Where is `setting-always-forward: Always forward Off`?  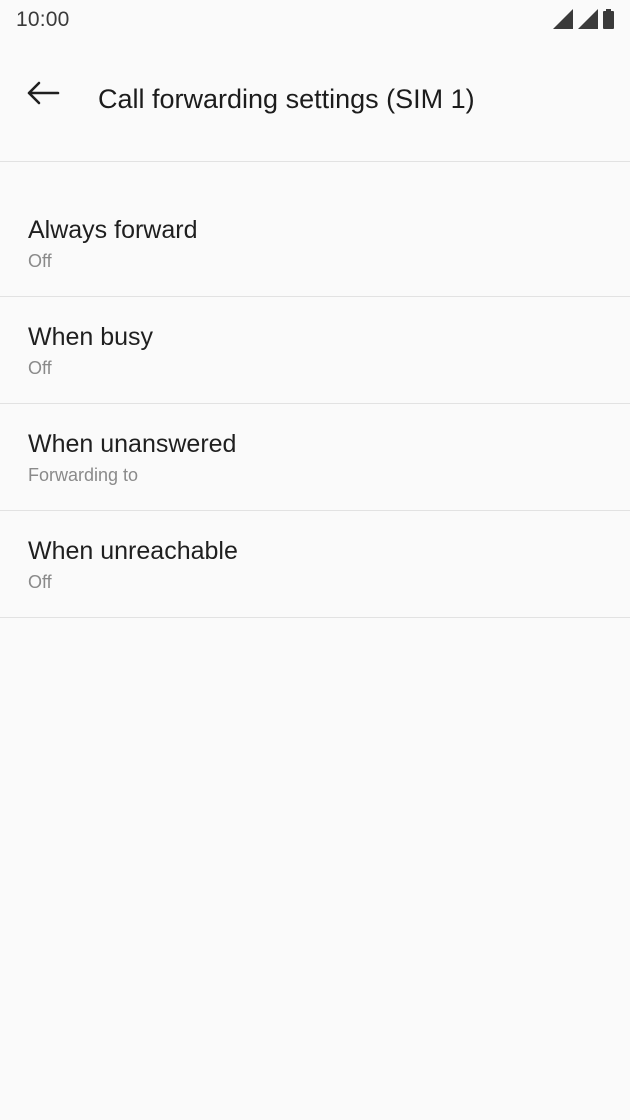 setting-always-forward: Always forward Off is located at coordinates (315, 243).